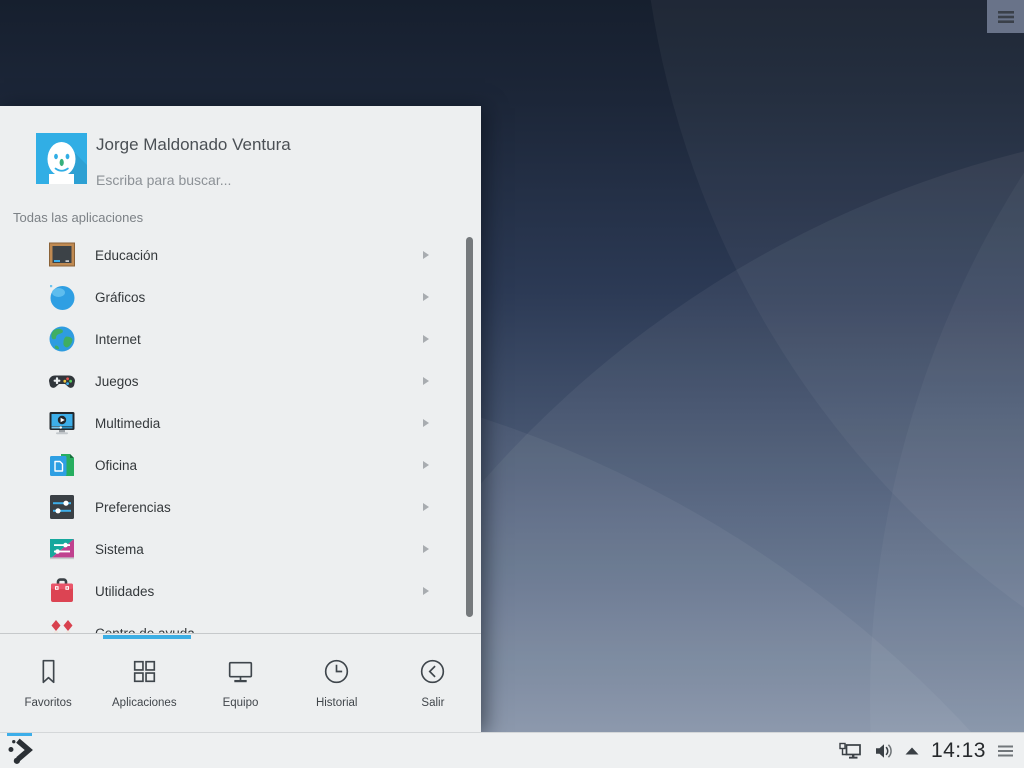 Image resolution: width=1024 pixels, height=768 pixels. I want to click on menu-item-multimedia: Multimedia, so click(240, 423).